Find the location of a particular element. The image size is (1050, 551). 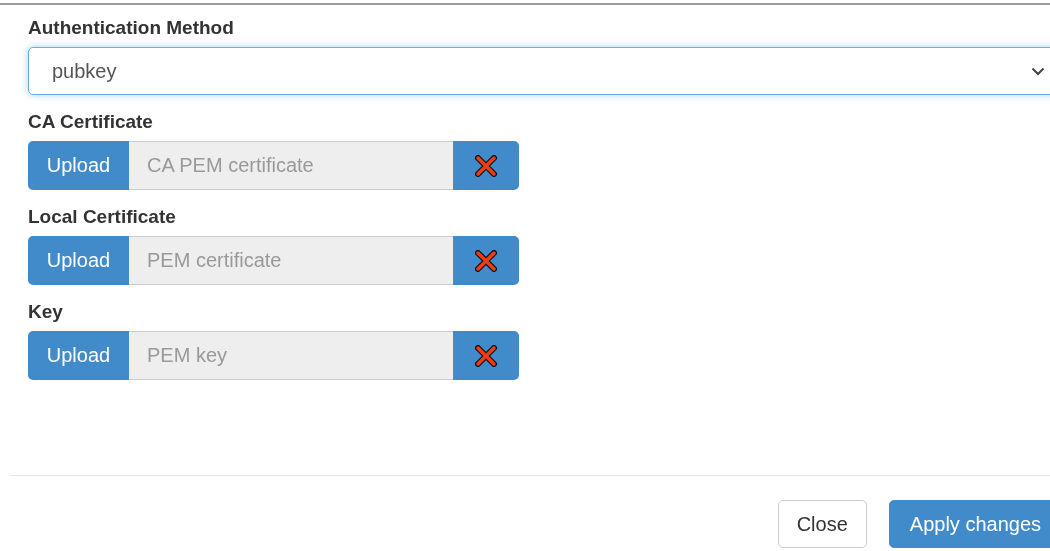

field-label: Local Certificate is located at coordinates (102, 217).